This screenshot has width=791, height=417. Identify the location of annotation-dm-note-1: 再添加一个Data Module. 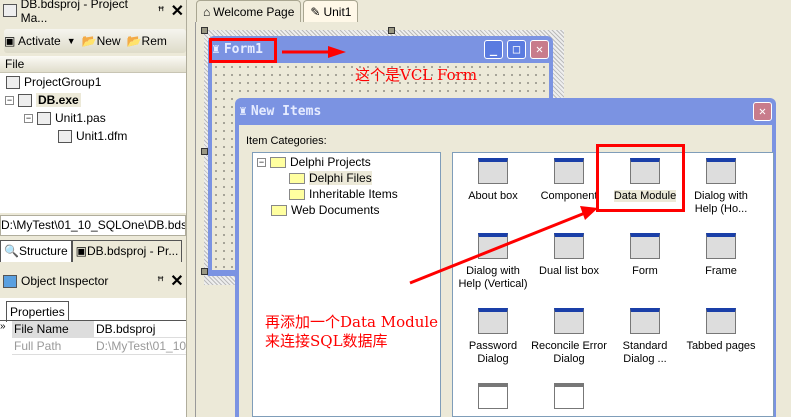
(352, 322).